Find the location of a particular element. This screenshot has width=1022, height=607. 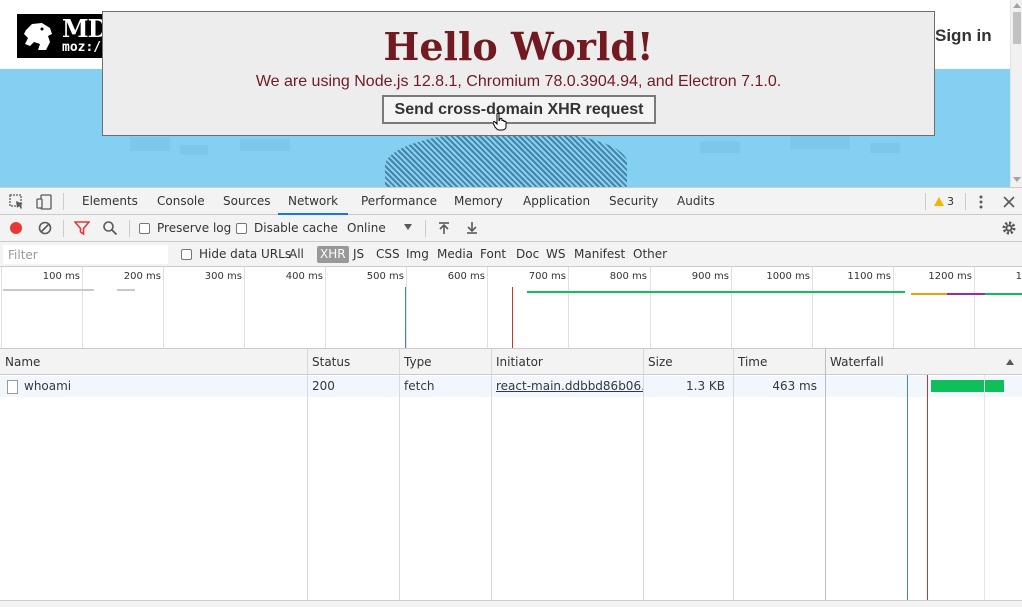

column-header-name: Name is located at coordinates (20, 362).